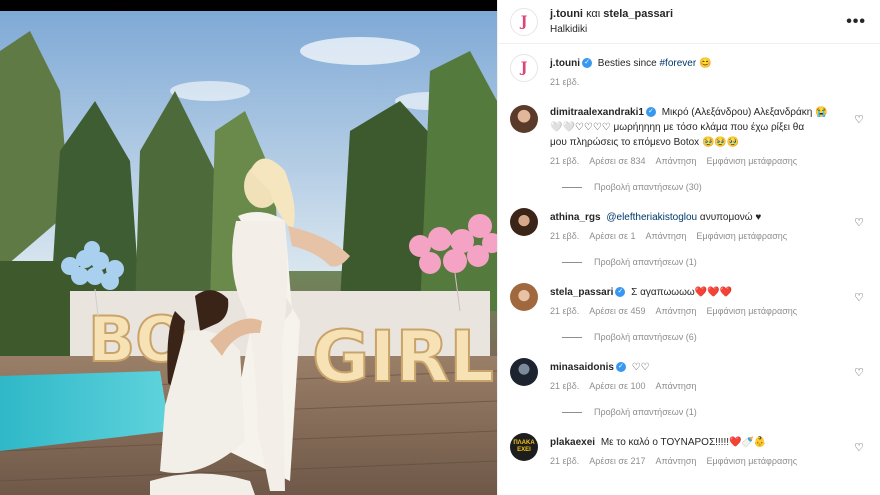 The height and width of the screenshot is (495, 880). I want to click on comment-username: plakaexei, so click(572, 442).